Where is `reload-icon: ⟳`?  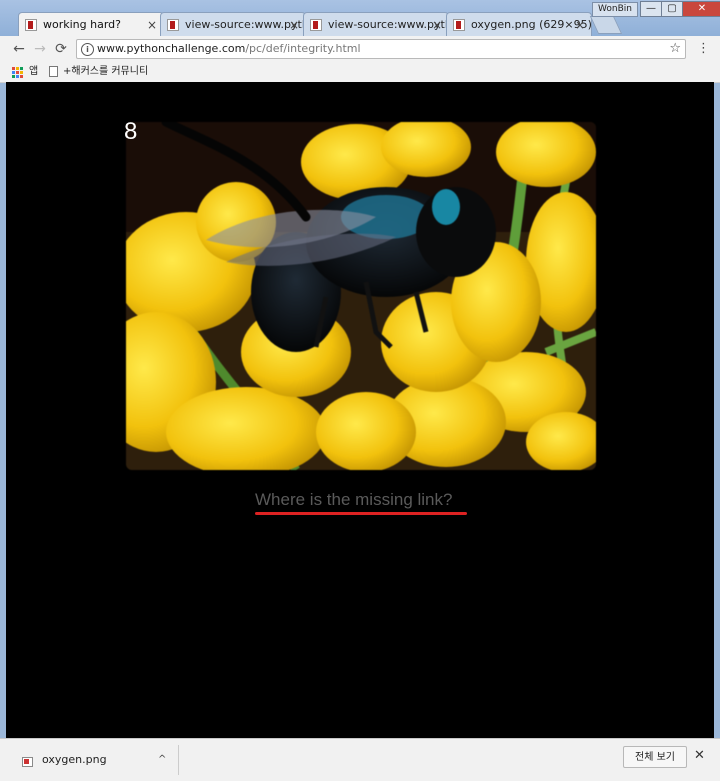 reload-icon: ⟳ is located at coordinates (61, 49).